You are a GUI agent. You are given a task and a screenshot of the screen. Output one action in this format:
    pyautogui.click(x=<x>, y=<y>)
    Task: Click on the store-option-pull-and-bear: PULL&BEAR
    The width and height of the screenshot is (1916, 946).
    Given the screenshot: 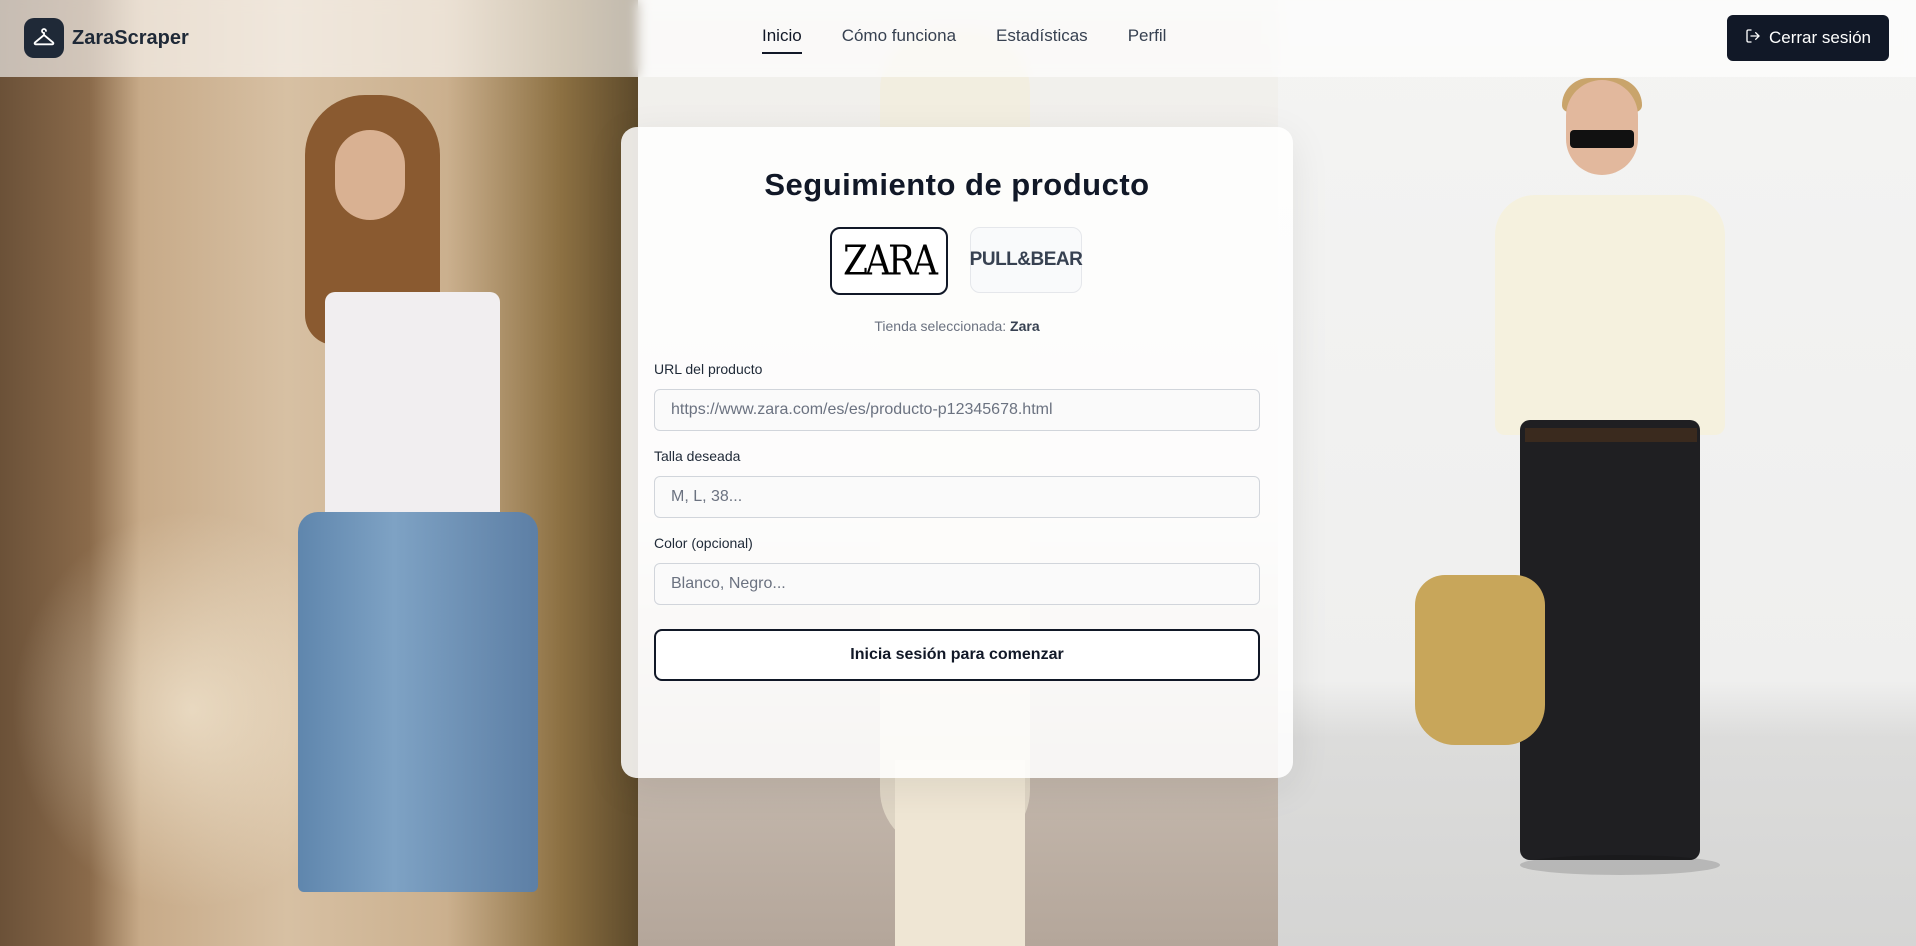 What is the action you would take?
    pyautogui.click(x=1026, y=260)
    